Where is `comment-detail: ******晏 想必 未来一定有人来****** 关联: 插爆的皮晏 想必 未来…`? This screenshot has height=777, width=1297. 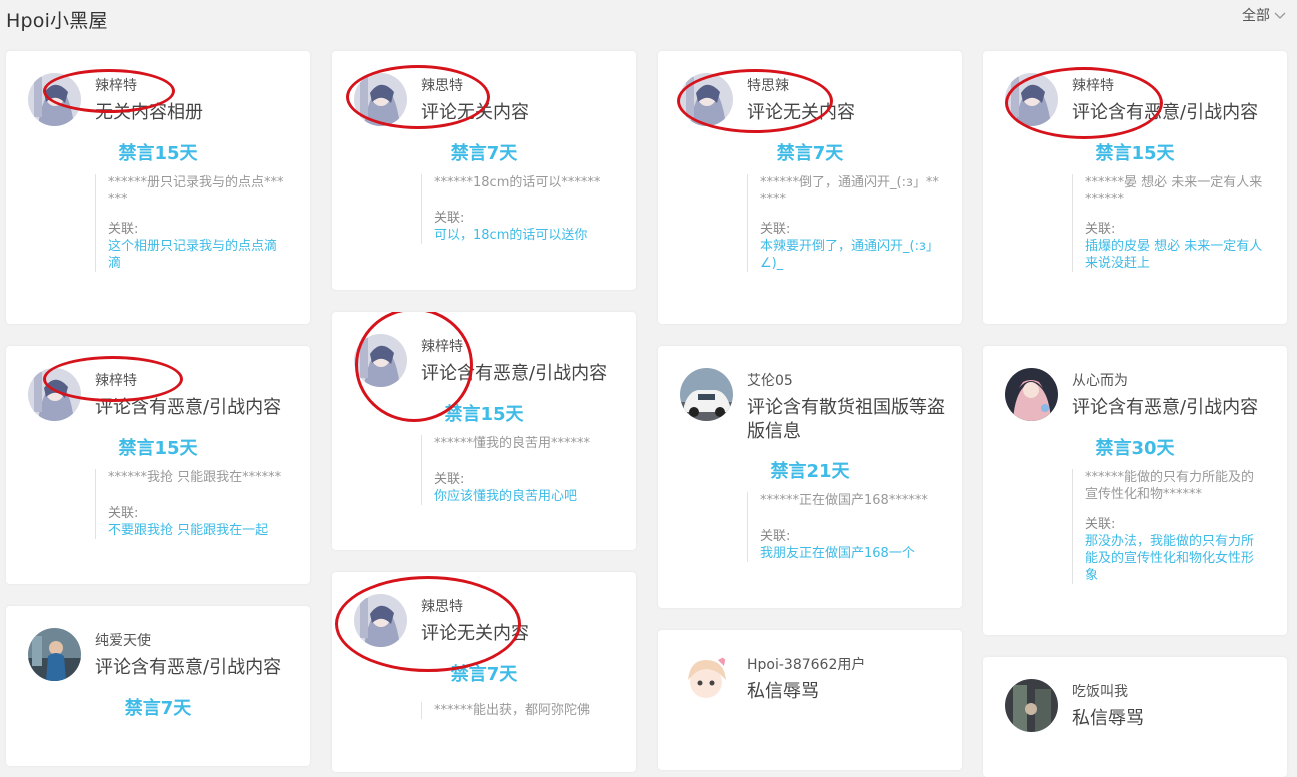 comment-detail: ******晏 想必 未来一定有人来****** 关联: 插爆的皮晏 想必 未来… is located at coordinates (1168, 223).